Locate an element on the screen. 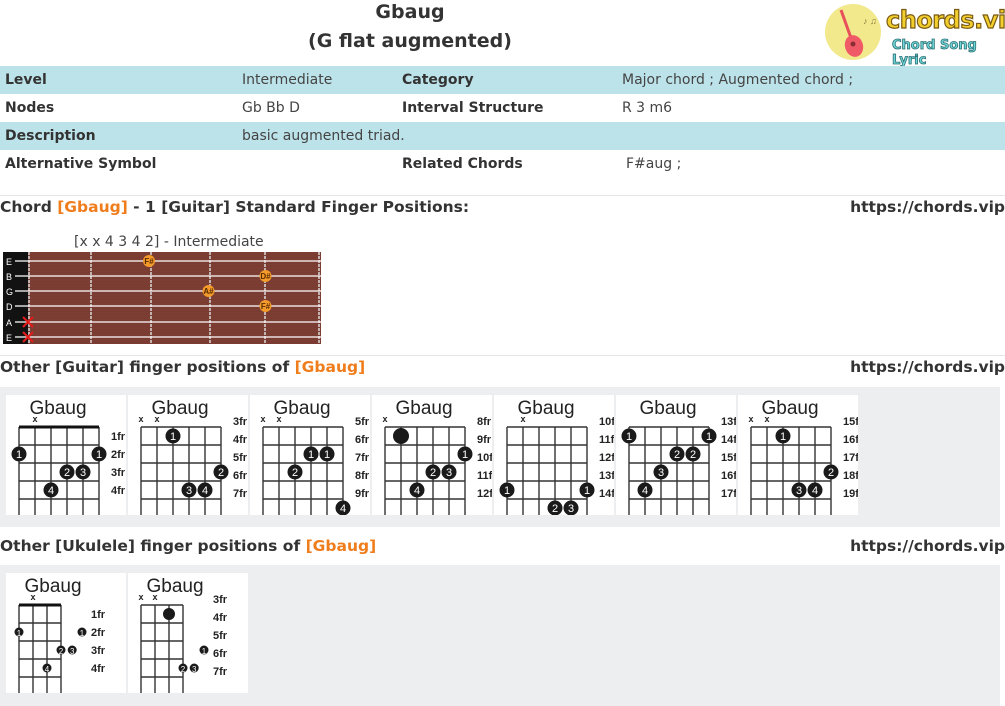 The width and height of the screenshot is (1005, 706). info-row: Nodes Gb Bb D Interval Structure R 3 m6 is located at coordinates (502, 108).